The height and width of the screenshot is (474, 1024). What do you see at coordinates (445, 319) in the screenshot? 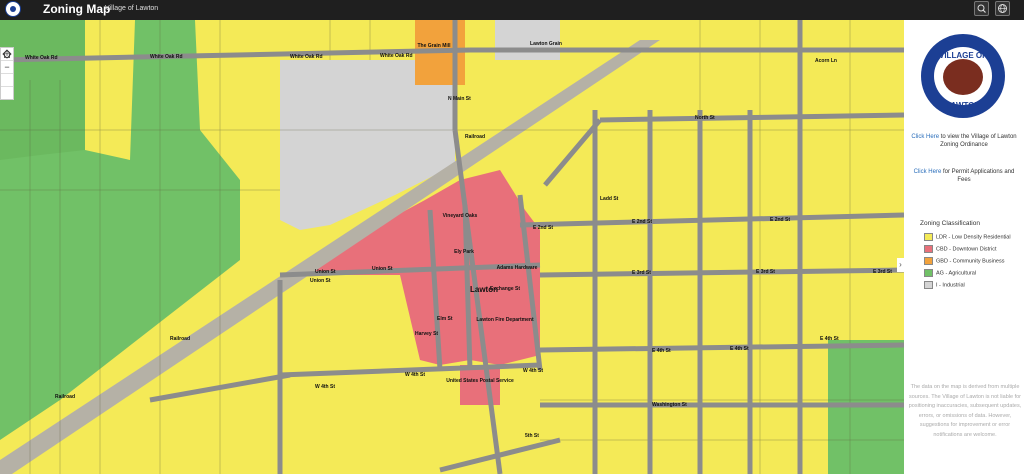
I see `street-label: Elm St` at bounding box center [445, 319].